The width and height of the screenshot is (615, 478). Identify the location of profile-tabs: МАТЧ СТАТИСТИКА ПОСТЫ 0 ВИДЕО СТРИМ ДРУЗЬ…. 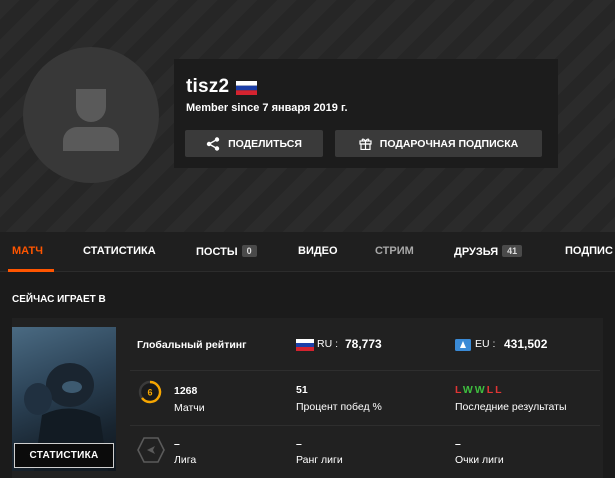
(307, 252).